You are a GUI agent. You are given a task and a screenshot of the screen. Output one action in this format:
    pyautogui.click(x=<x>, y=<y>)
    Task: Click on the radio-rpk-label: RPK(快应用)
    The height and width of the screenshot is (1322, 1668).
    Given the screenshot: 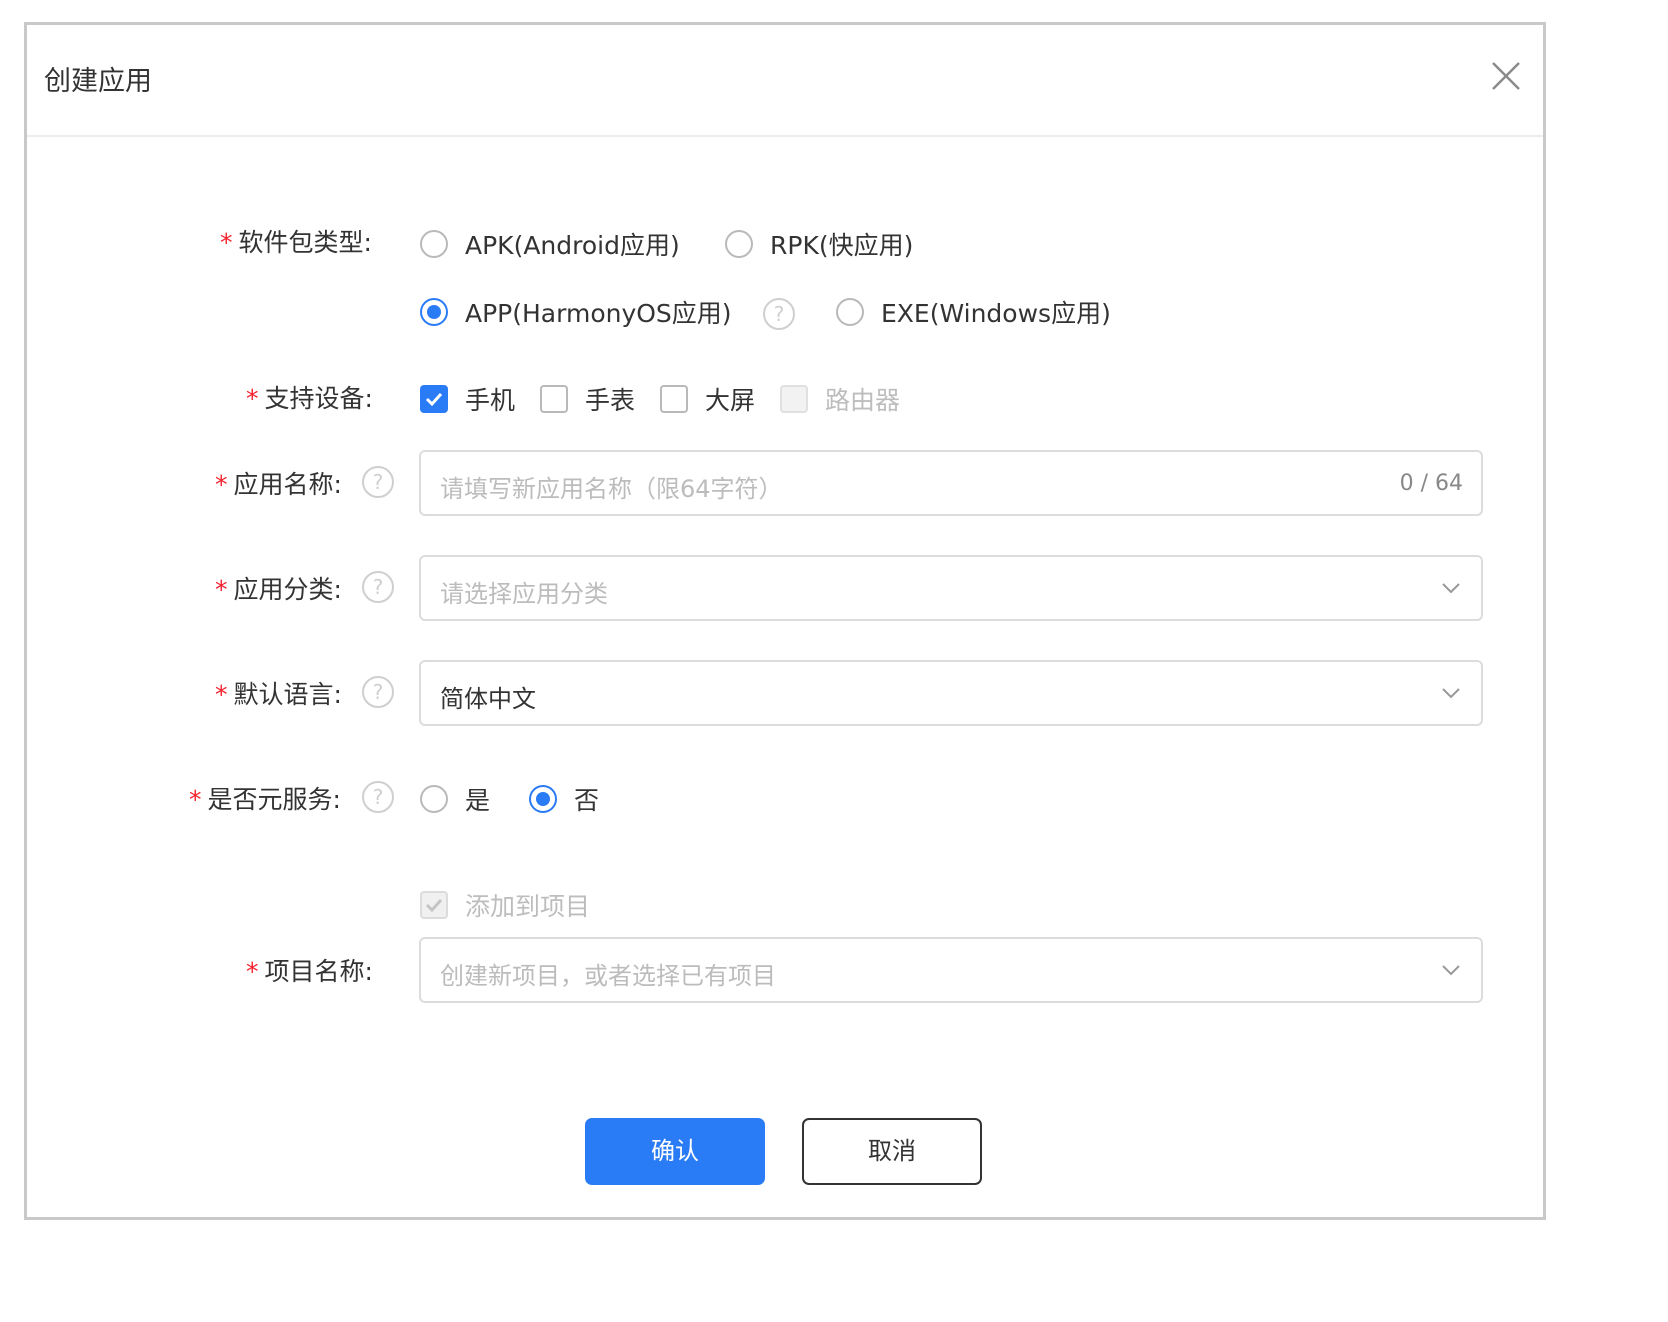 What is the action you would take?
    pyautogui.click(x=841, y=244)
    